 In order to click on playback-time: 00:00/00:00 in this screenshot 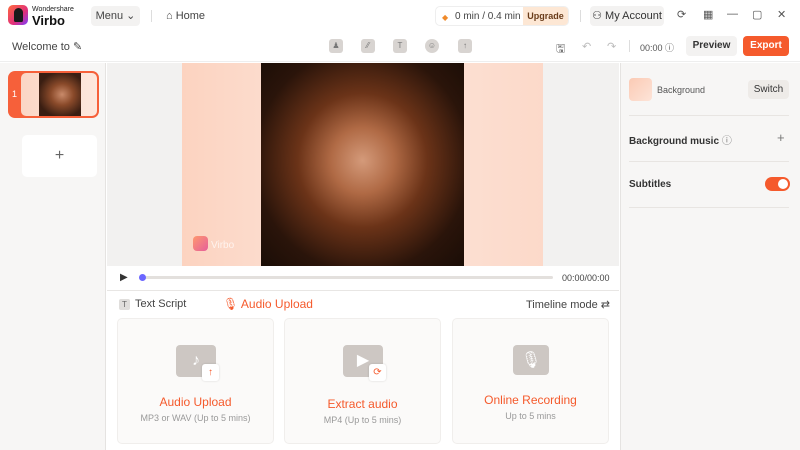, I will do `click(586, 278)`.